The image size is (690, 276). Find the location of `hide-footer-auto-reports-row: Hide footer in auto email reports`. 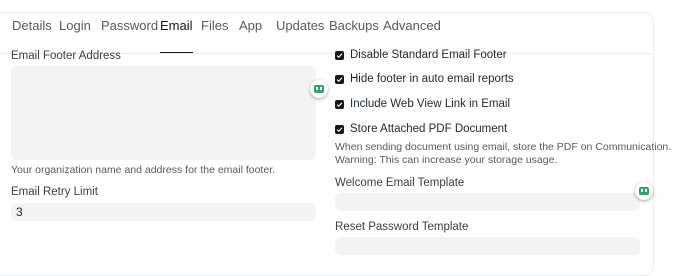

hide-footer-auto-reports-row: Hide footer in auto email reports is located at coordinates (424, 79).